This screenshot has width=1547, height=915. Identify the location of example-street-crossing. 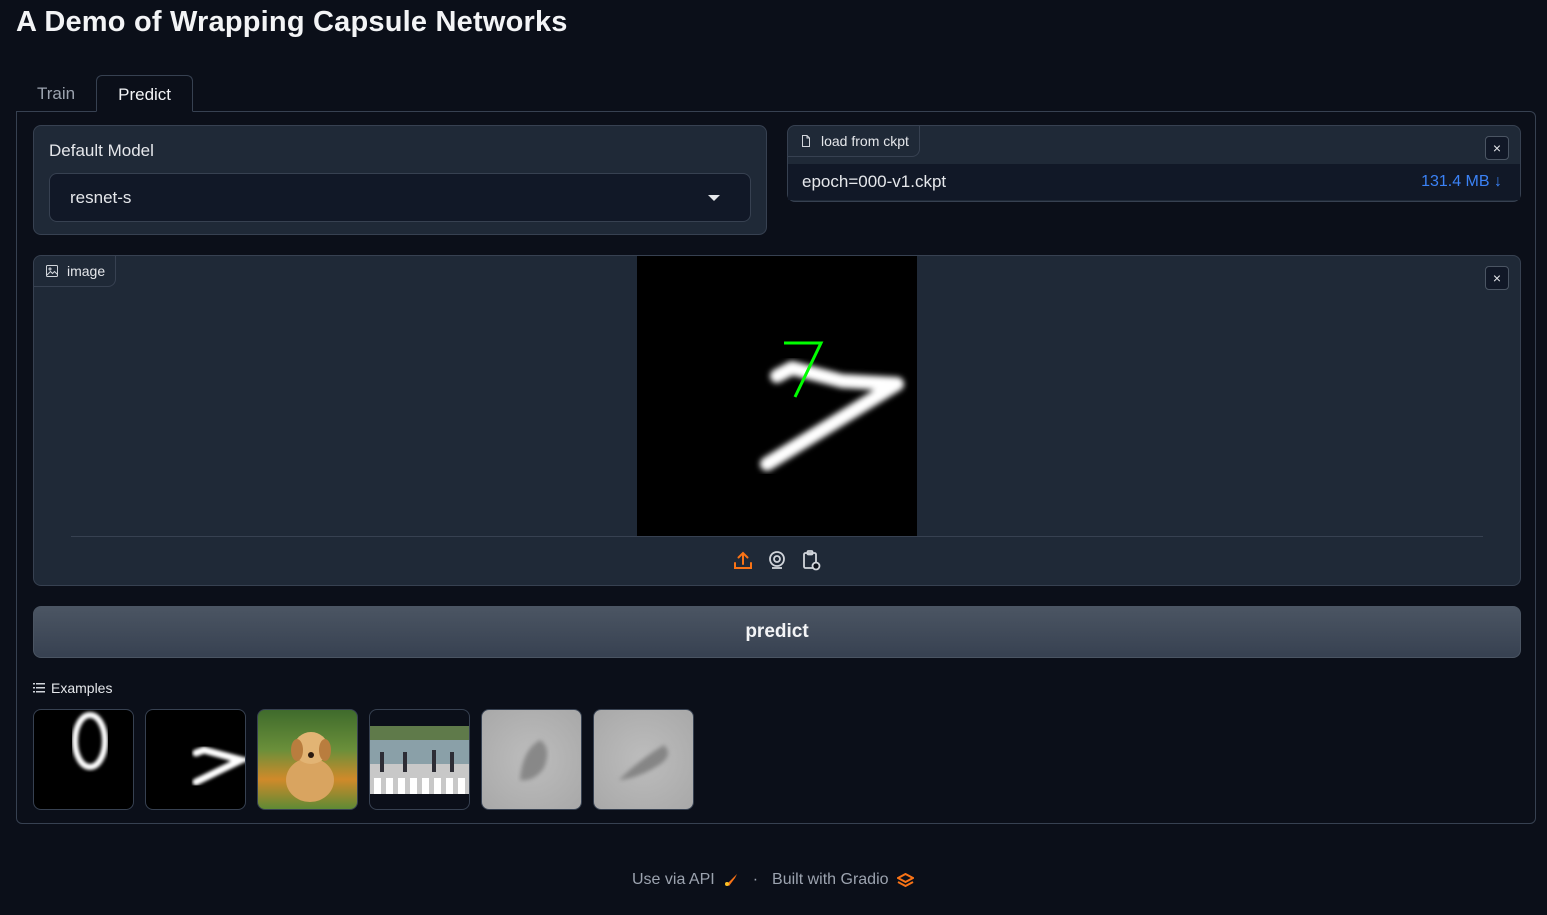
(419, 759).